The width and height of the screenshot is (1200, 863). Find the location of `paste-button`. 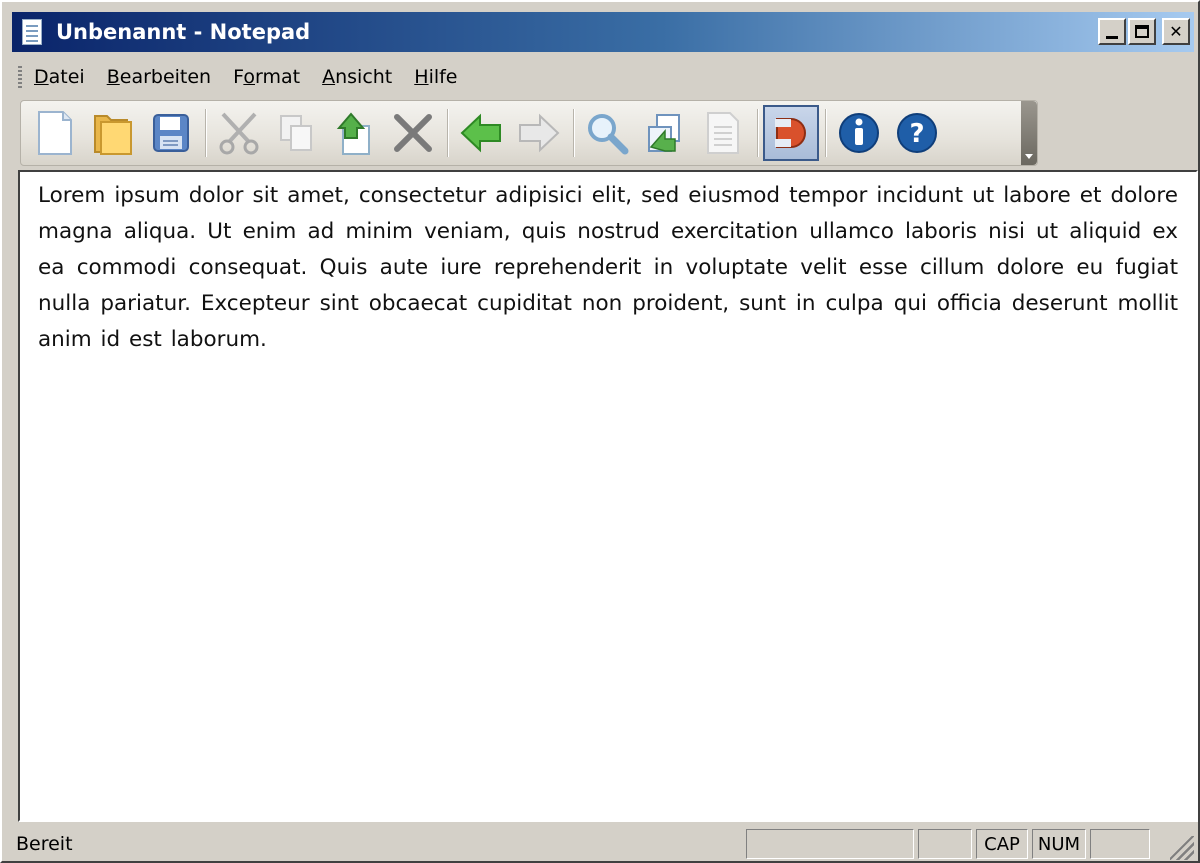

paste-button is located at coordinates (355, 133).